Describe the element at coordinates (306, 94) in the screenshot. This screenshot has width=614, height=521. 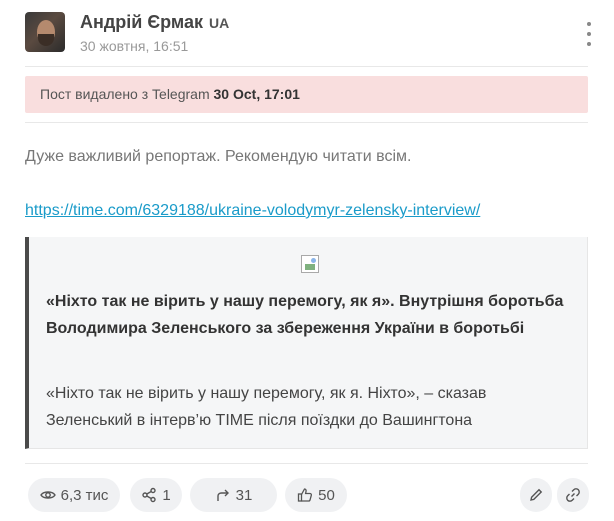
I see `deleted-banner: Пост видалено з Telegram 30 Oct, 17:01` at that location.